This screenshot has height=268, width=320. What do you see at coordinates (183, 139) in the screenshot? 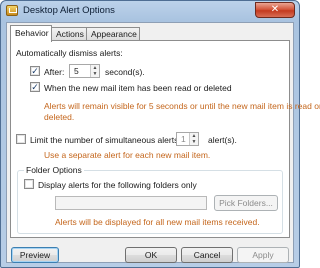
I see `limit-alerts-value: 1` at bounding box center [183, 139].